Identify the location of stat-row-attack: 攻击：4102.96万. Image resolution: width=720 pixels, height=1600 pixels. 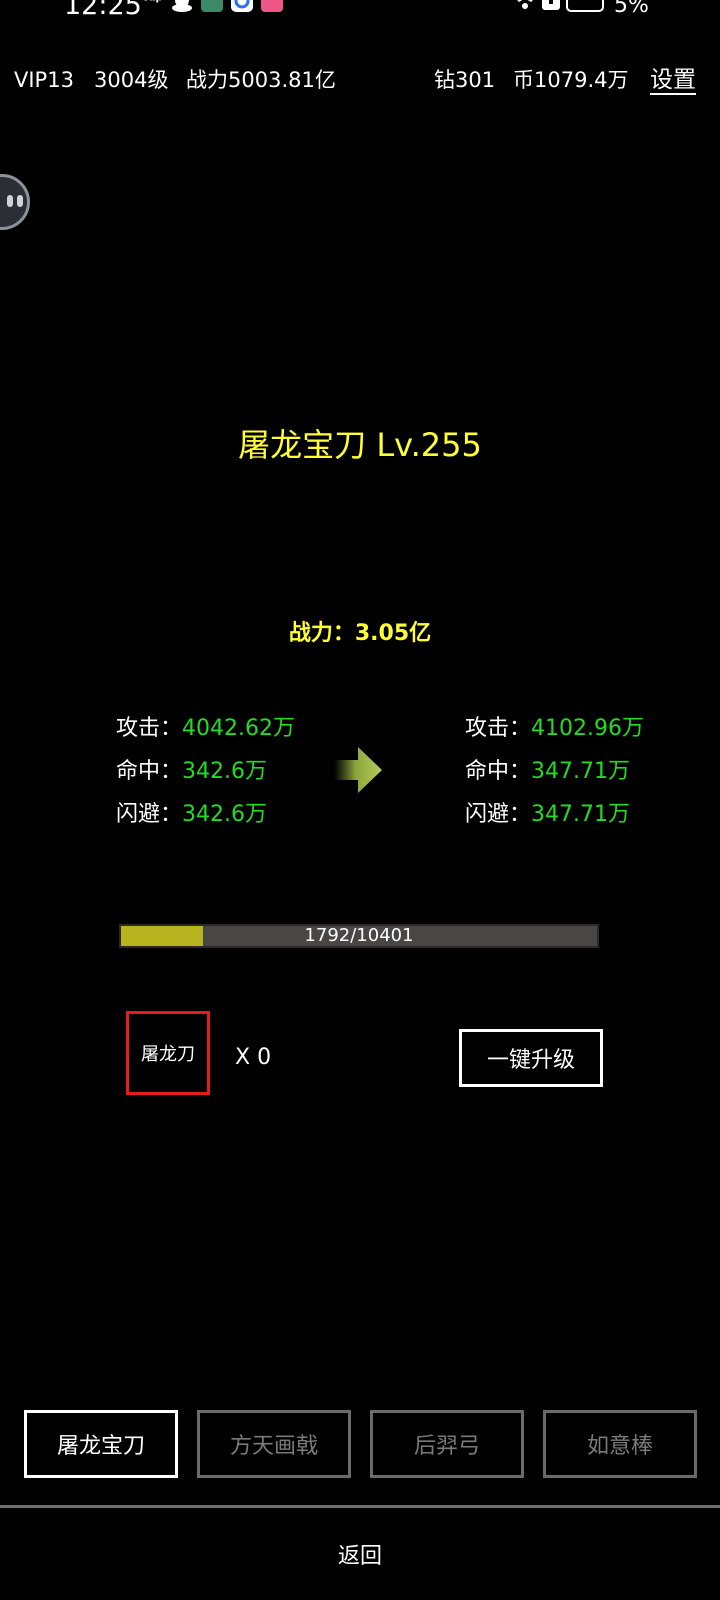
(554, 728).